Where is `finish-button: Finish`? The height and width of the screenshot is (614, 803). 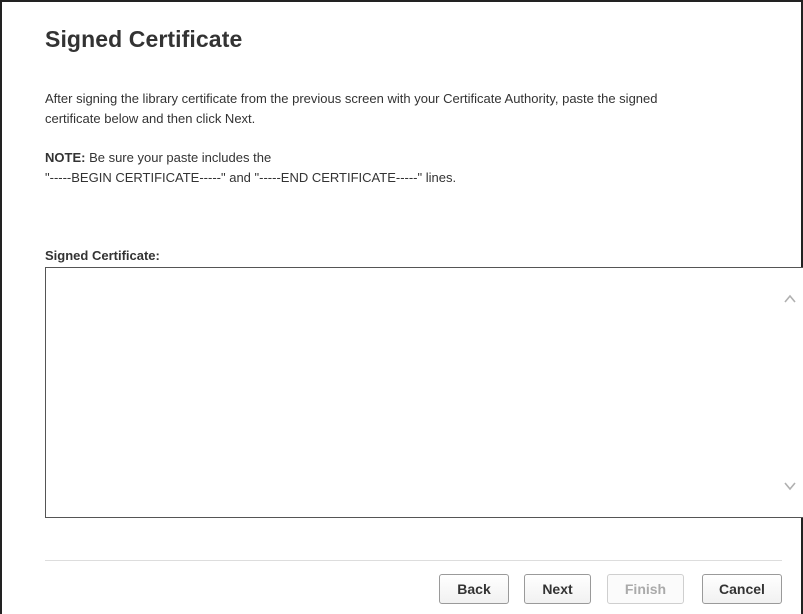
finish-button: Finish is located at coordinates (645, 589).